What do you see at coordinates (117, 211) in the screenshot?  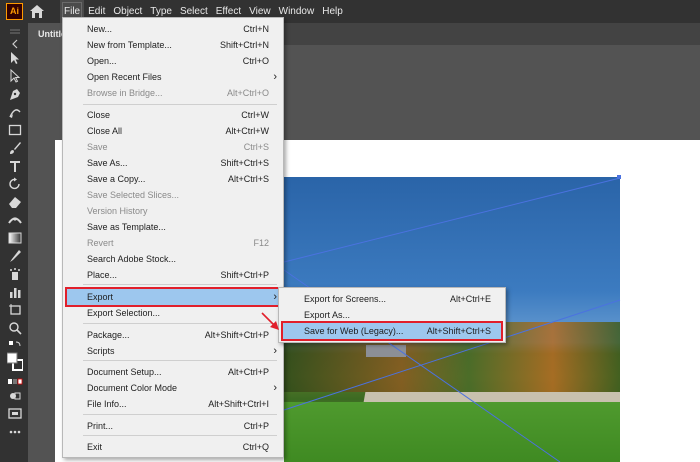 I see `menu-item-label: Version History` at bounding box center [117, 211].